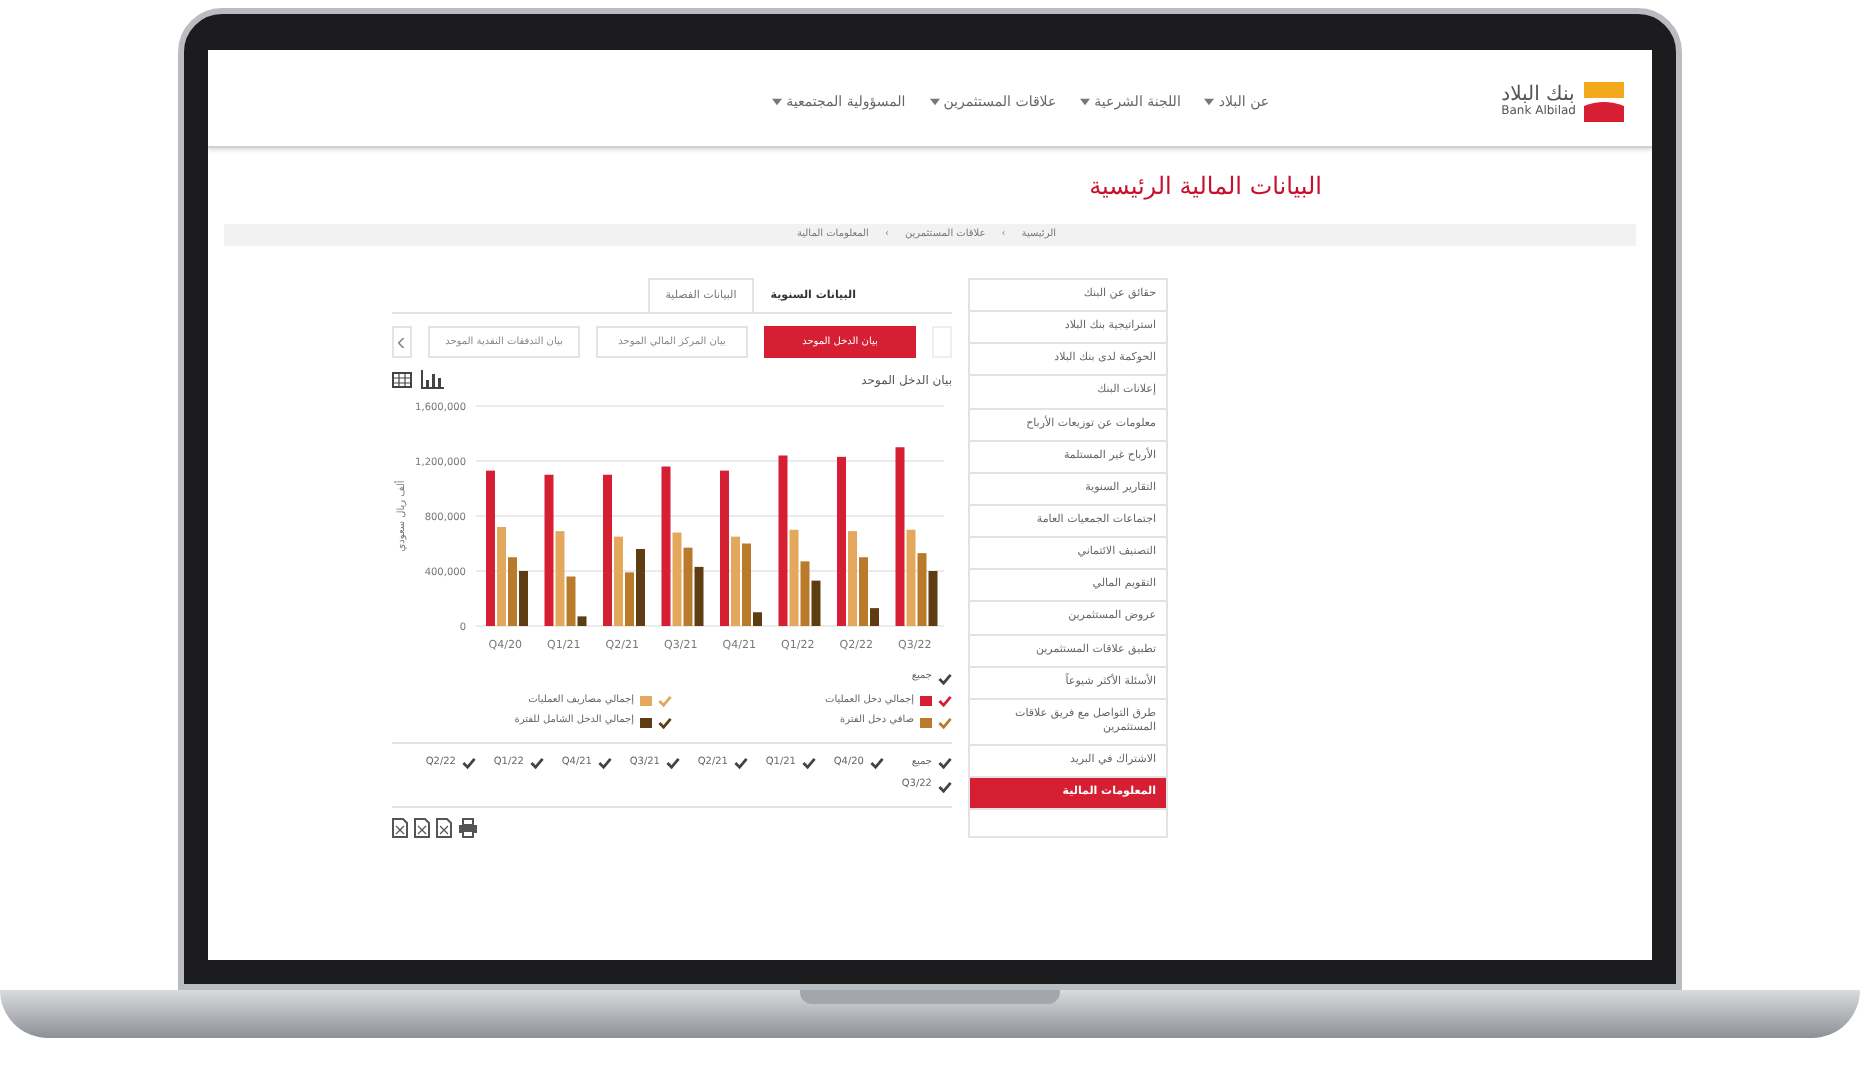  Describe the element at coordinates (1205, 187) in the screenshot. I see `page-title: البيانات المالية الرئيسية` at that location.